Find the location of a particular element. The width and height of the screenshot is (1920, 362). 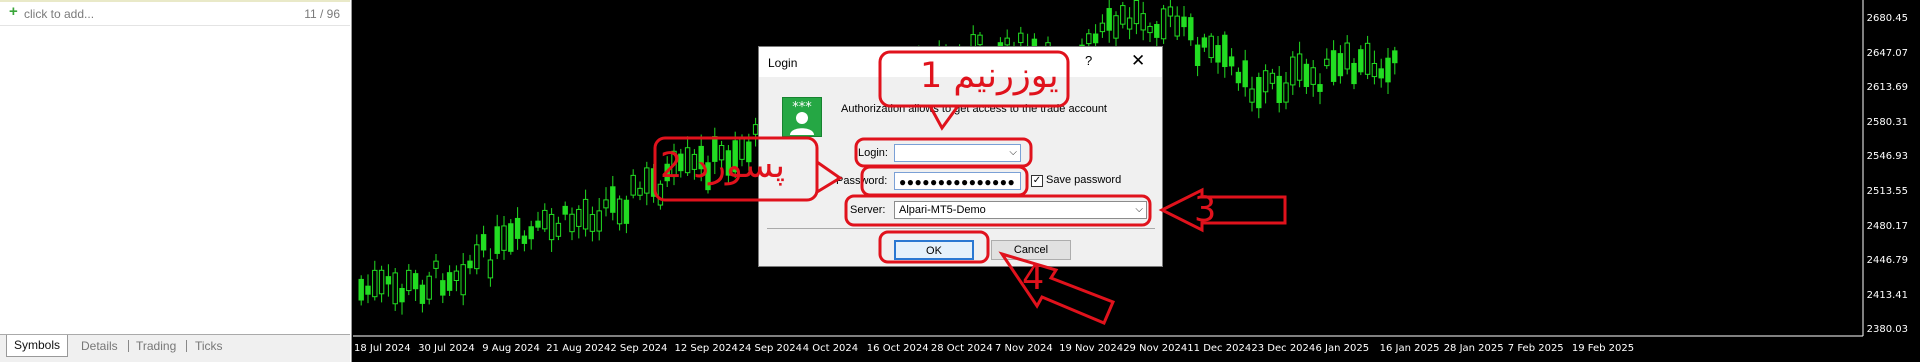

annotation-arrow-ok is located at coordinates (1056, 288).